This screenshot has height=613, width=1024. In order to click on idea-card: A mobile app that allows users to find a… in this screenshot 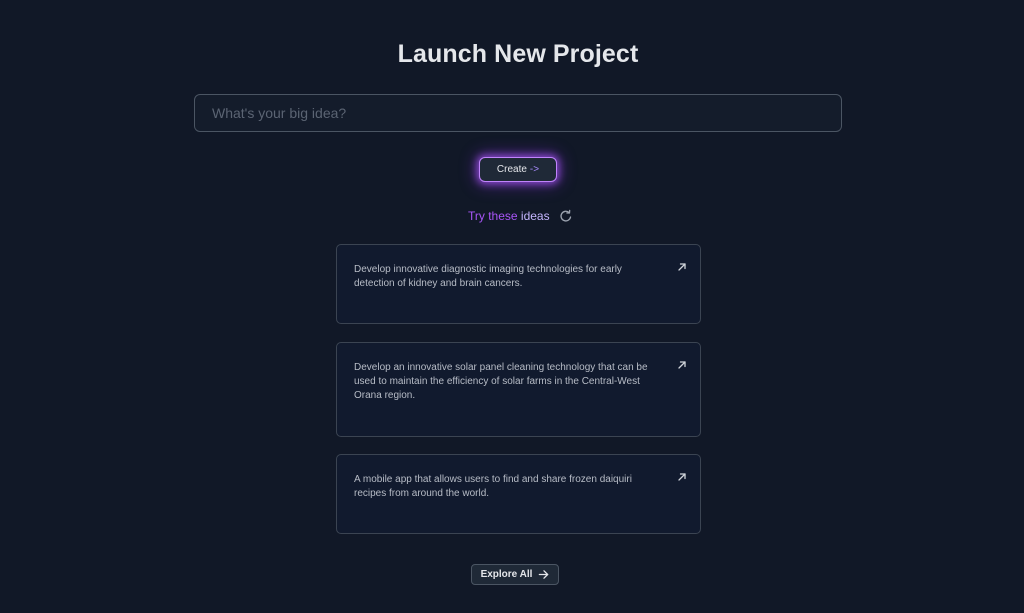, I will do `click(518, 494)`.